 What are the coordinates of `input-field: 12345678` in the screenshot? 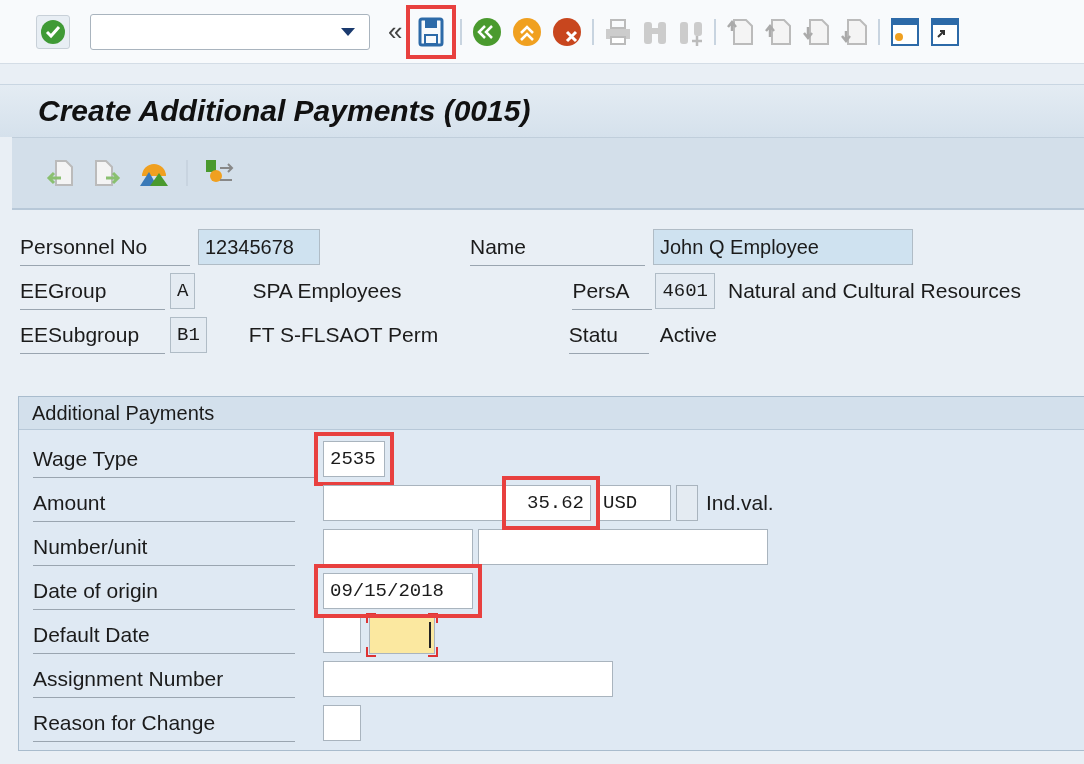 It's located at (259, 247).